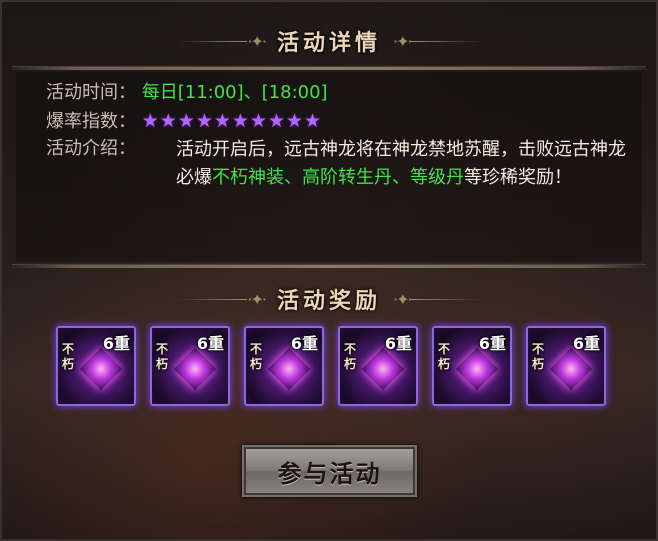  I want to click on time-row: 活动时间： 每日[11:00]、[18:00], so click(187, 93).